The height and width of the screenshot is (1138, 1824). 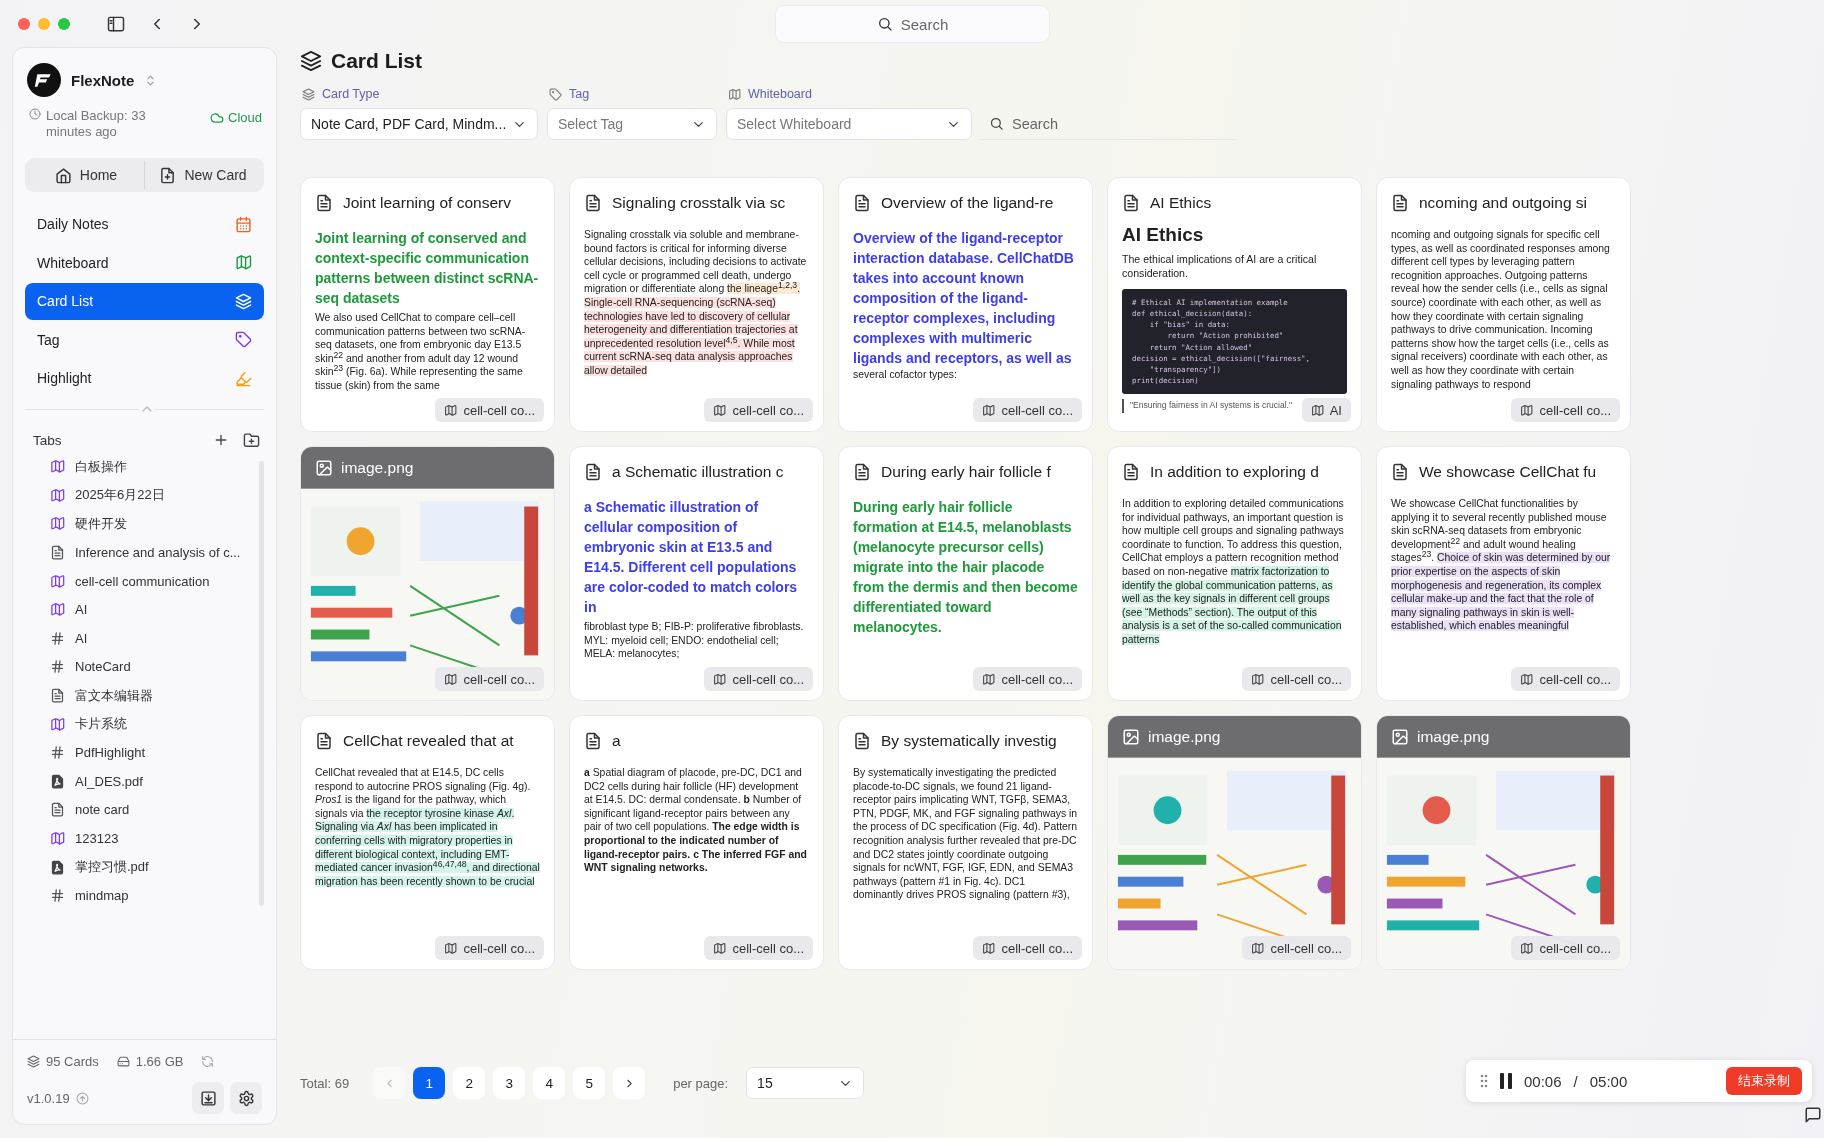 What do you see at coordinates (1326, 410) in the screenshot?
I see `whiteboard-chip: AI` at bounding box center [1326, 410].